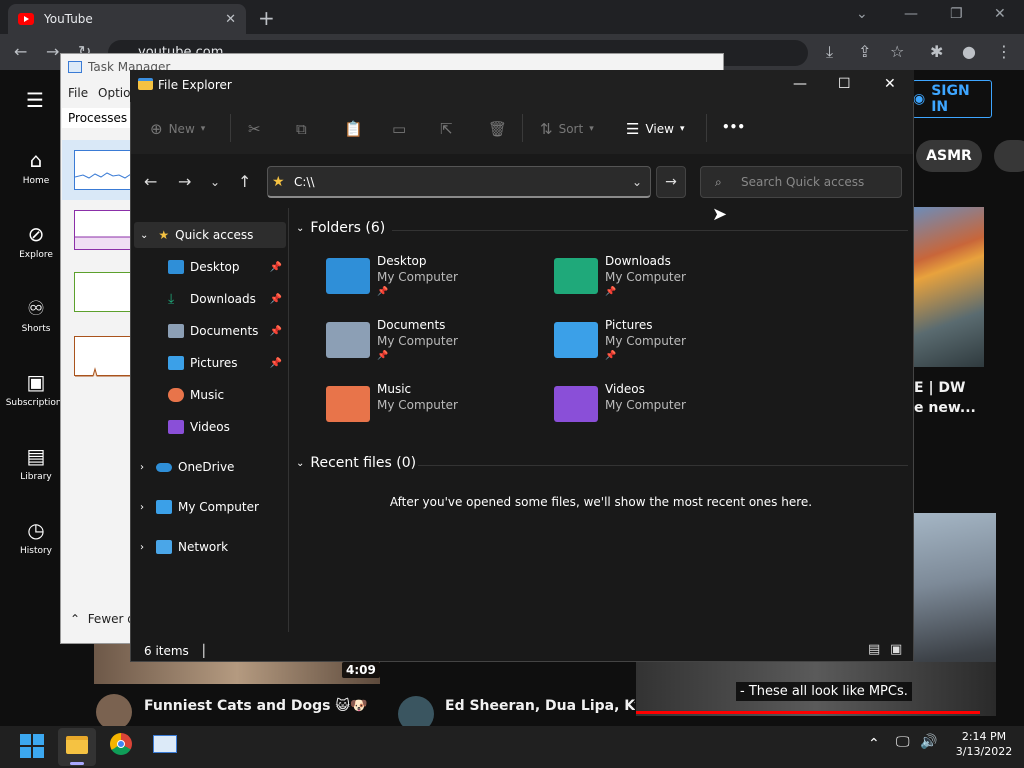  I want to click on install-icon: ⤓, so click(829, 52).